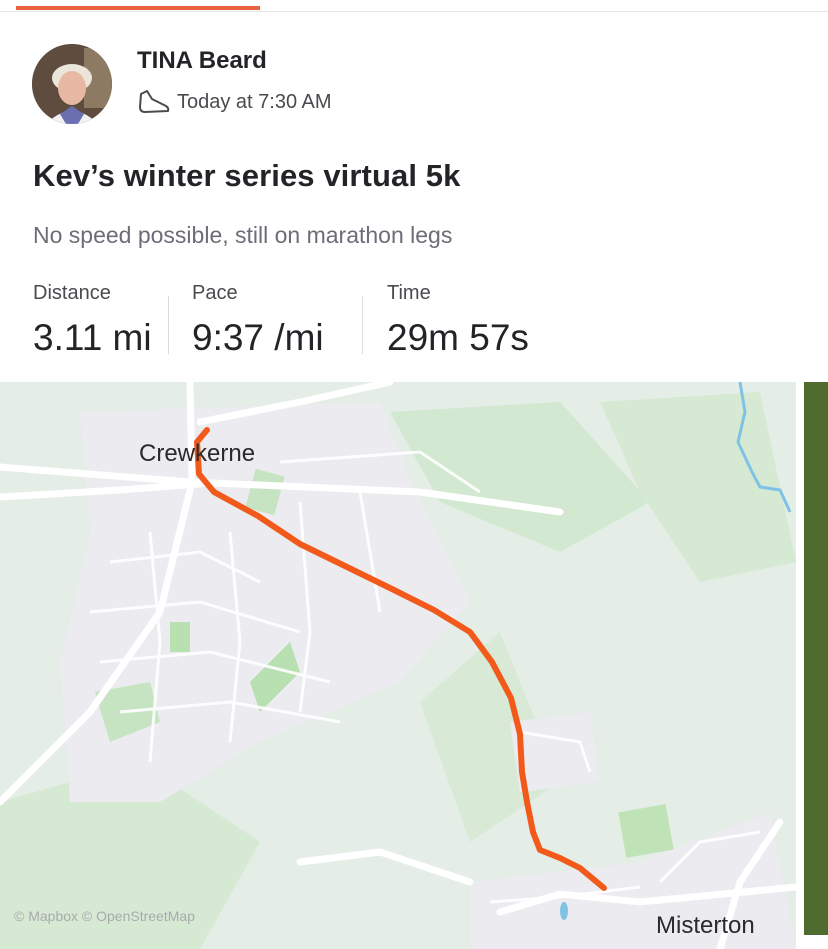 The image size is (828, 949). I want to click on athlete-name: TINA Beard, so click(202, 61).